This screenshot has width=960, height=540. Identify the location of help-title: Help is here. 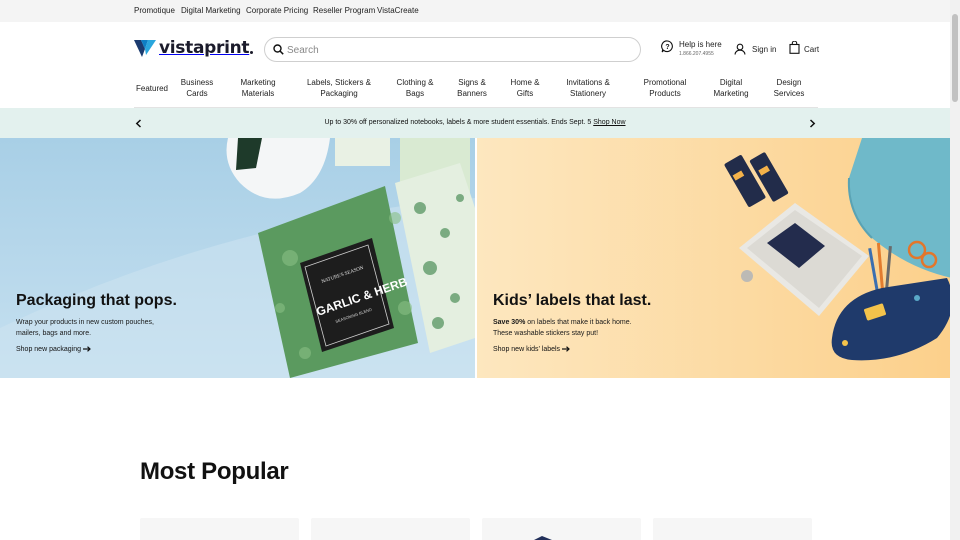
(700, 44).